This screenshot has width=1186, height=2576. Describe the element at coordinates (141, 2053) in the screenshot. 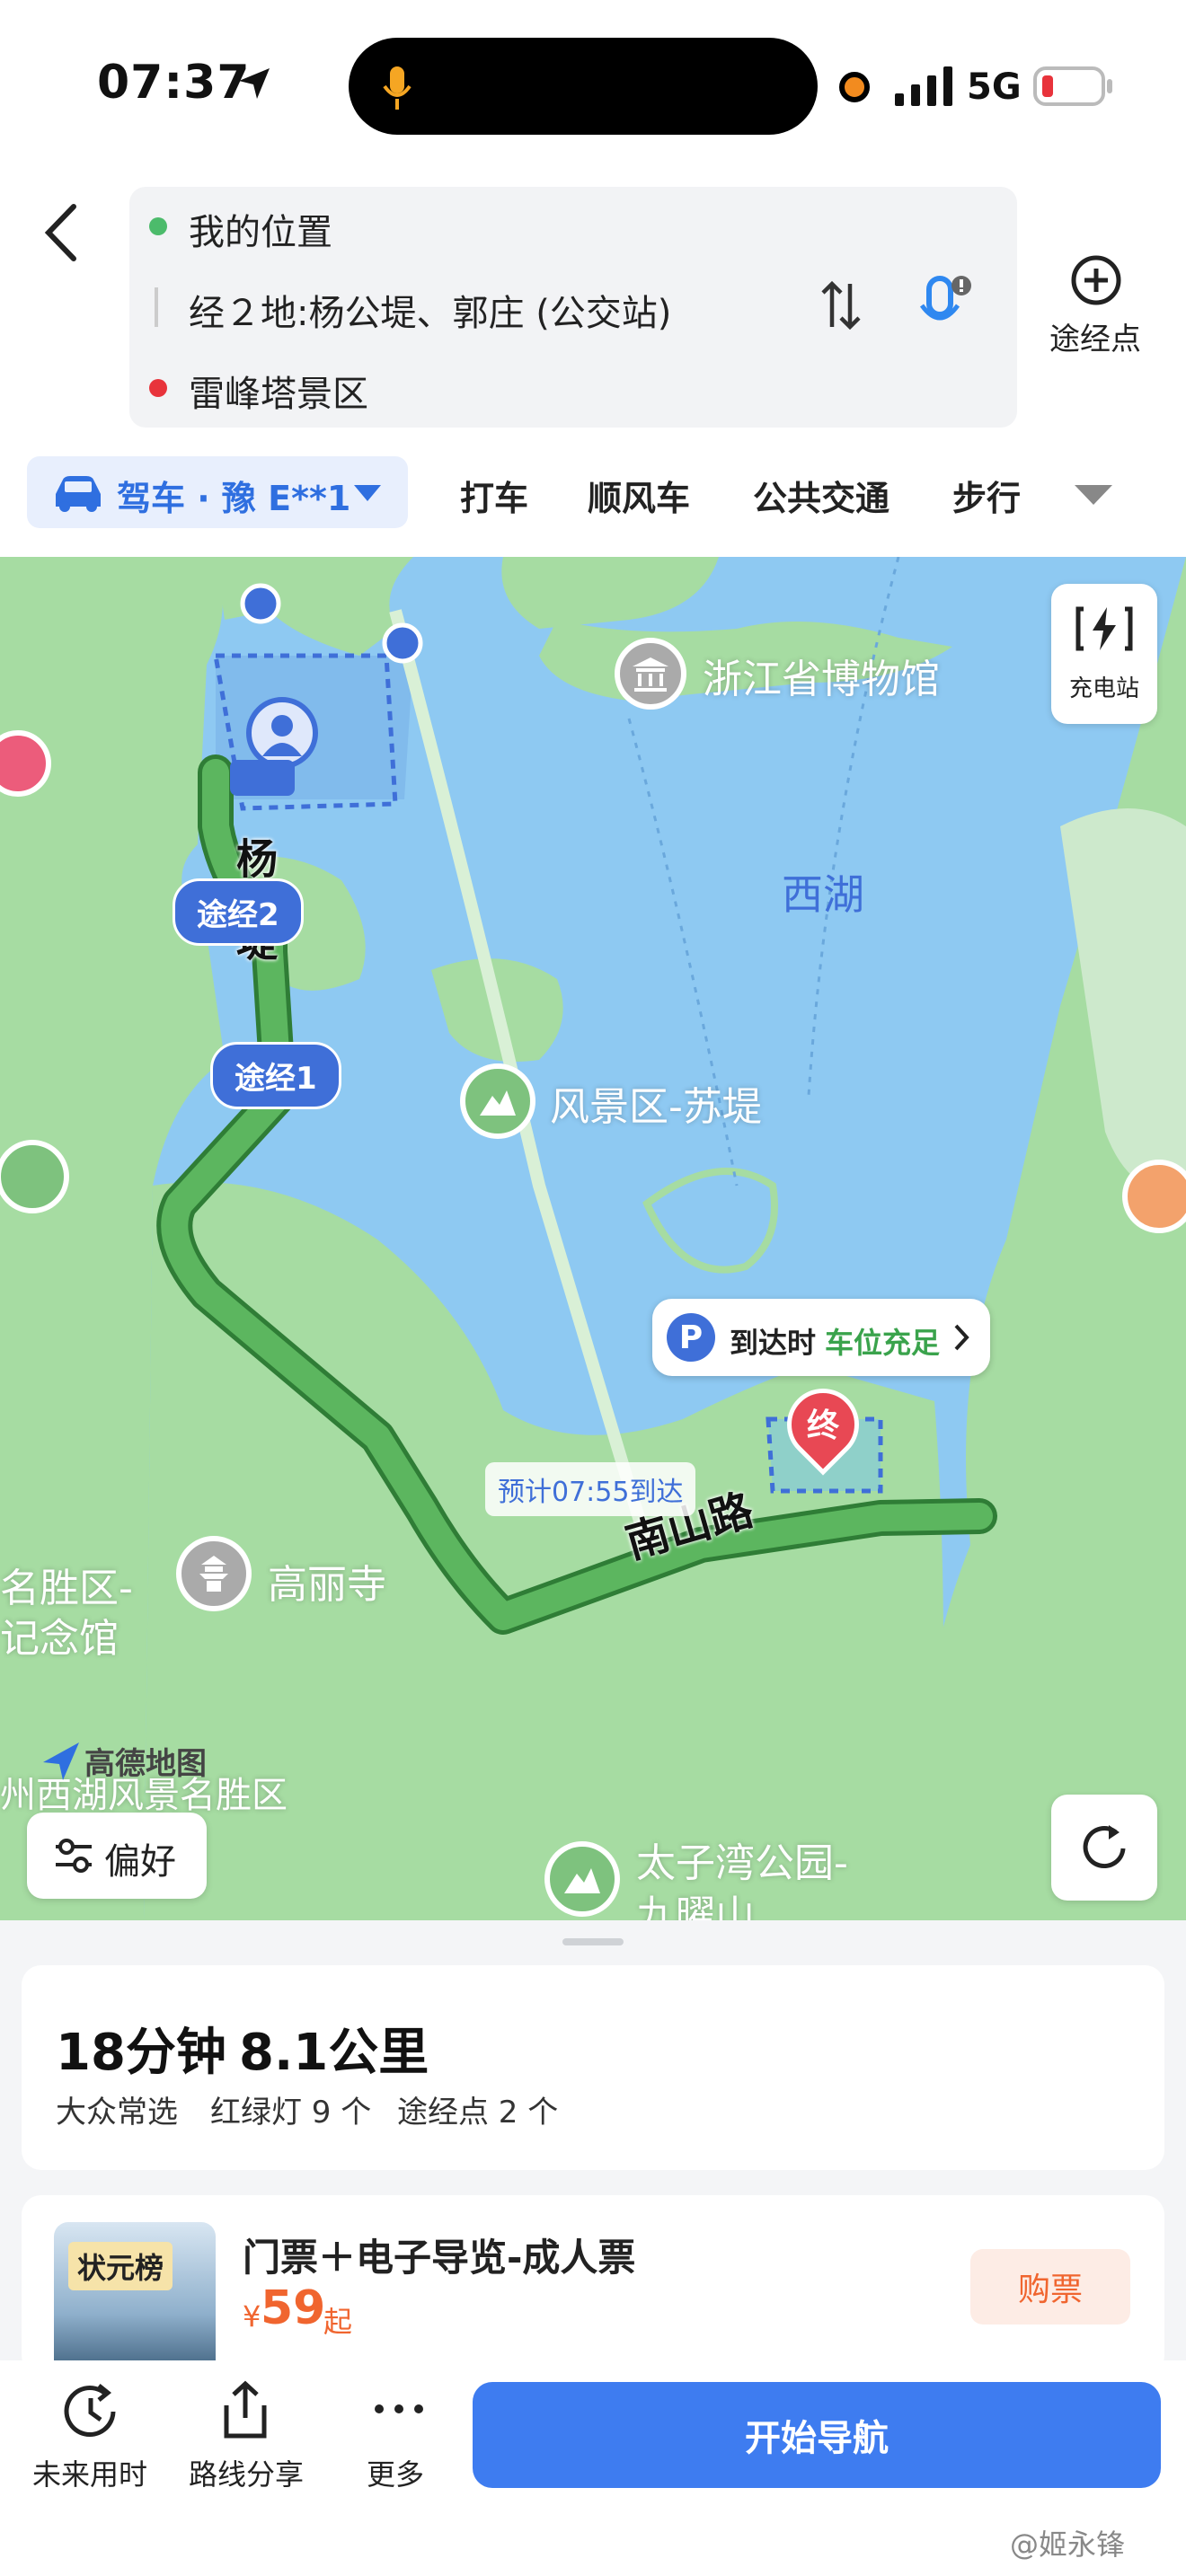

I see `route-duration: 18分钟` at that location.